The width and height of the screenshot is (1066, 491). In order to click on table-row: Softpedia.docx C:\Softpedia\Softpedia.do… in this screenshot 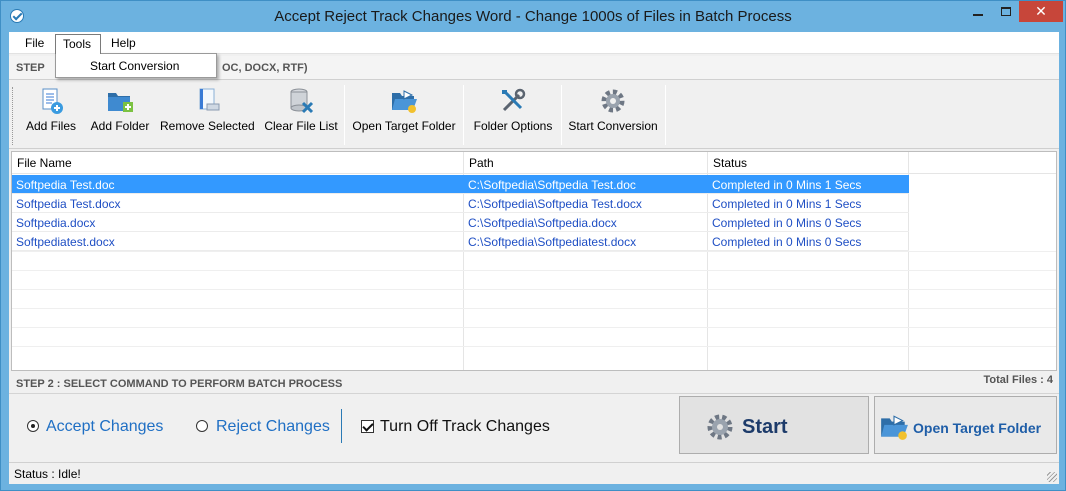, I will do `click(460, 222)`.